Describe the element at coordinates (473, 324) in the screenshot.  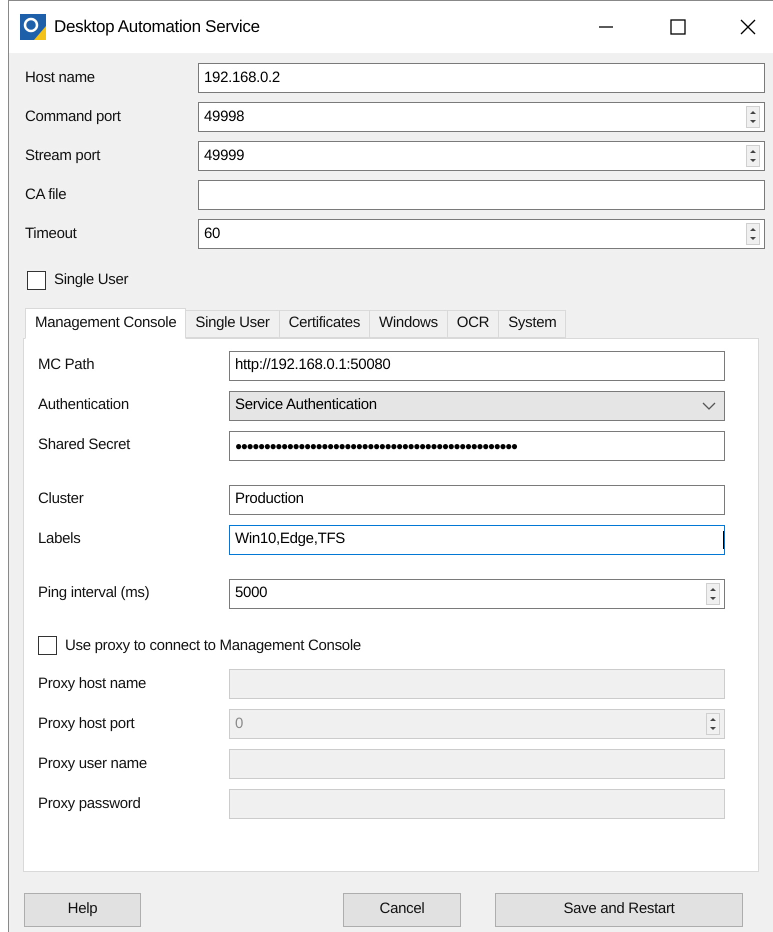
I see `tab: OCR` at that location.